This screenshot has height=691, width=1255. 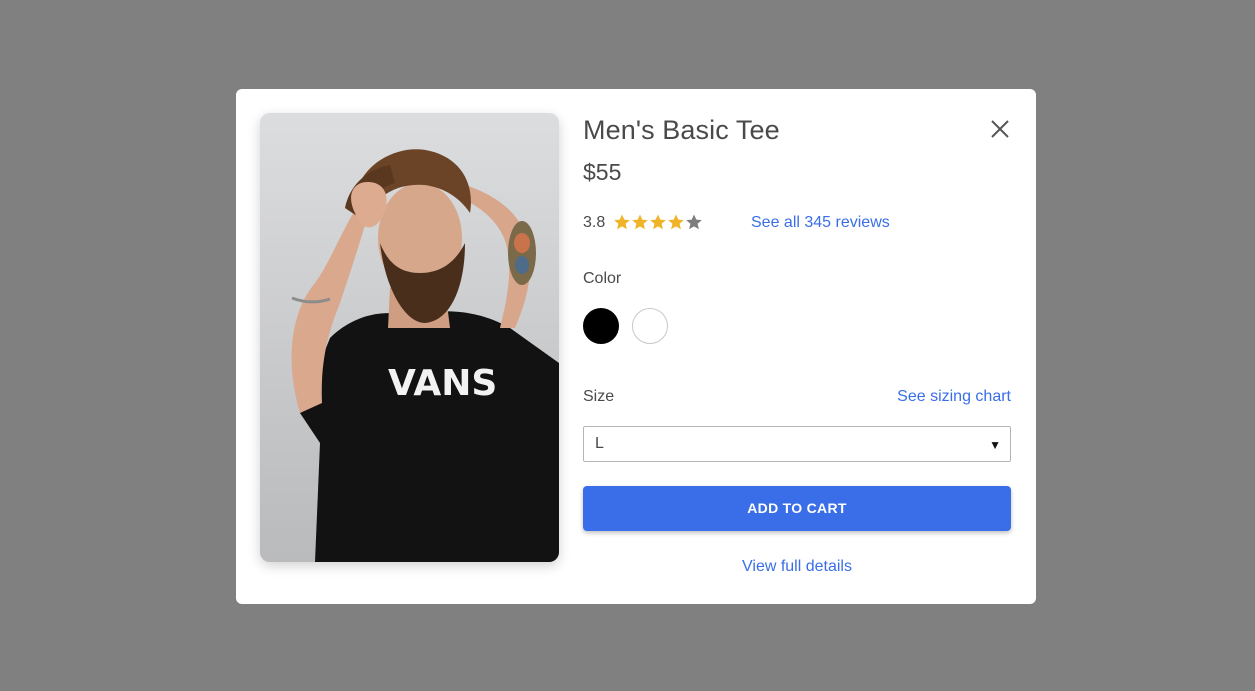 I want to click on see-all-reviews-link: See all 345 reviews, so click(x=820, y=223).